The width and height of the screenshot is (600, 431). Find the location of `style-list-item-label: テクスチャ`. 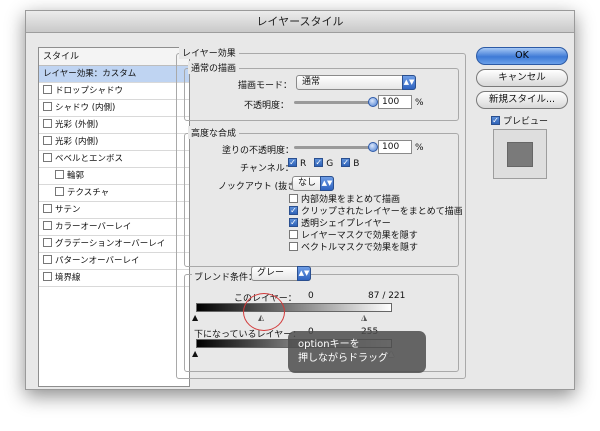

style-list-item-label: テクスチャ is located at coordinates (88, 193).